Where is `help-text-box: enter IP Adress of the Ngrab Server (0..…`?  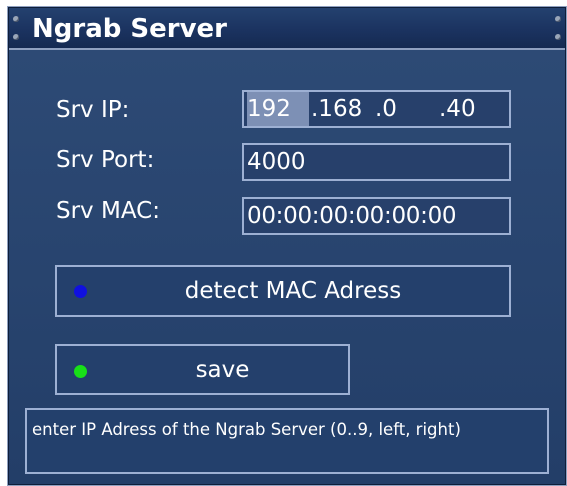
help-text-box: enter IP Adress of the Ngrab Server (0..… is located at coordinates (287, 441).